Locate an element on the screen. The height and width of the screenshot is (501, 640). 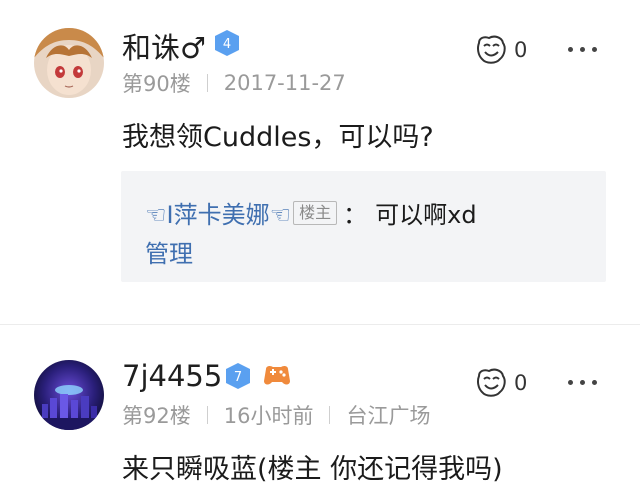
reply-line: ☜I萍卡美娜☜ 楼主 ： 可以啊xd is located at coordinates (311, 212).